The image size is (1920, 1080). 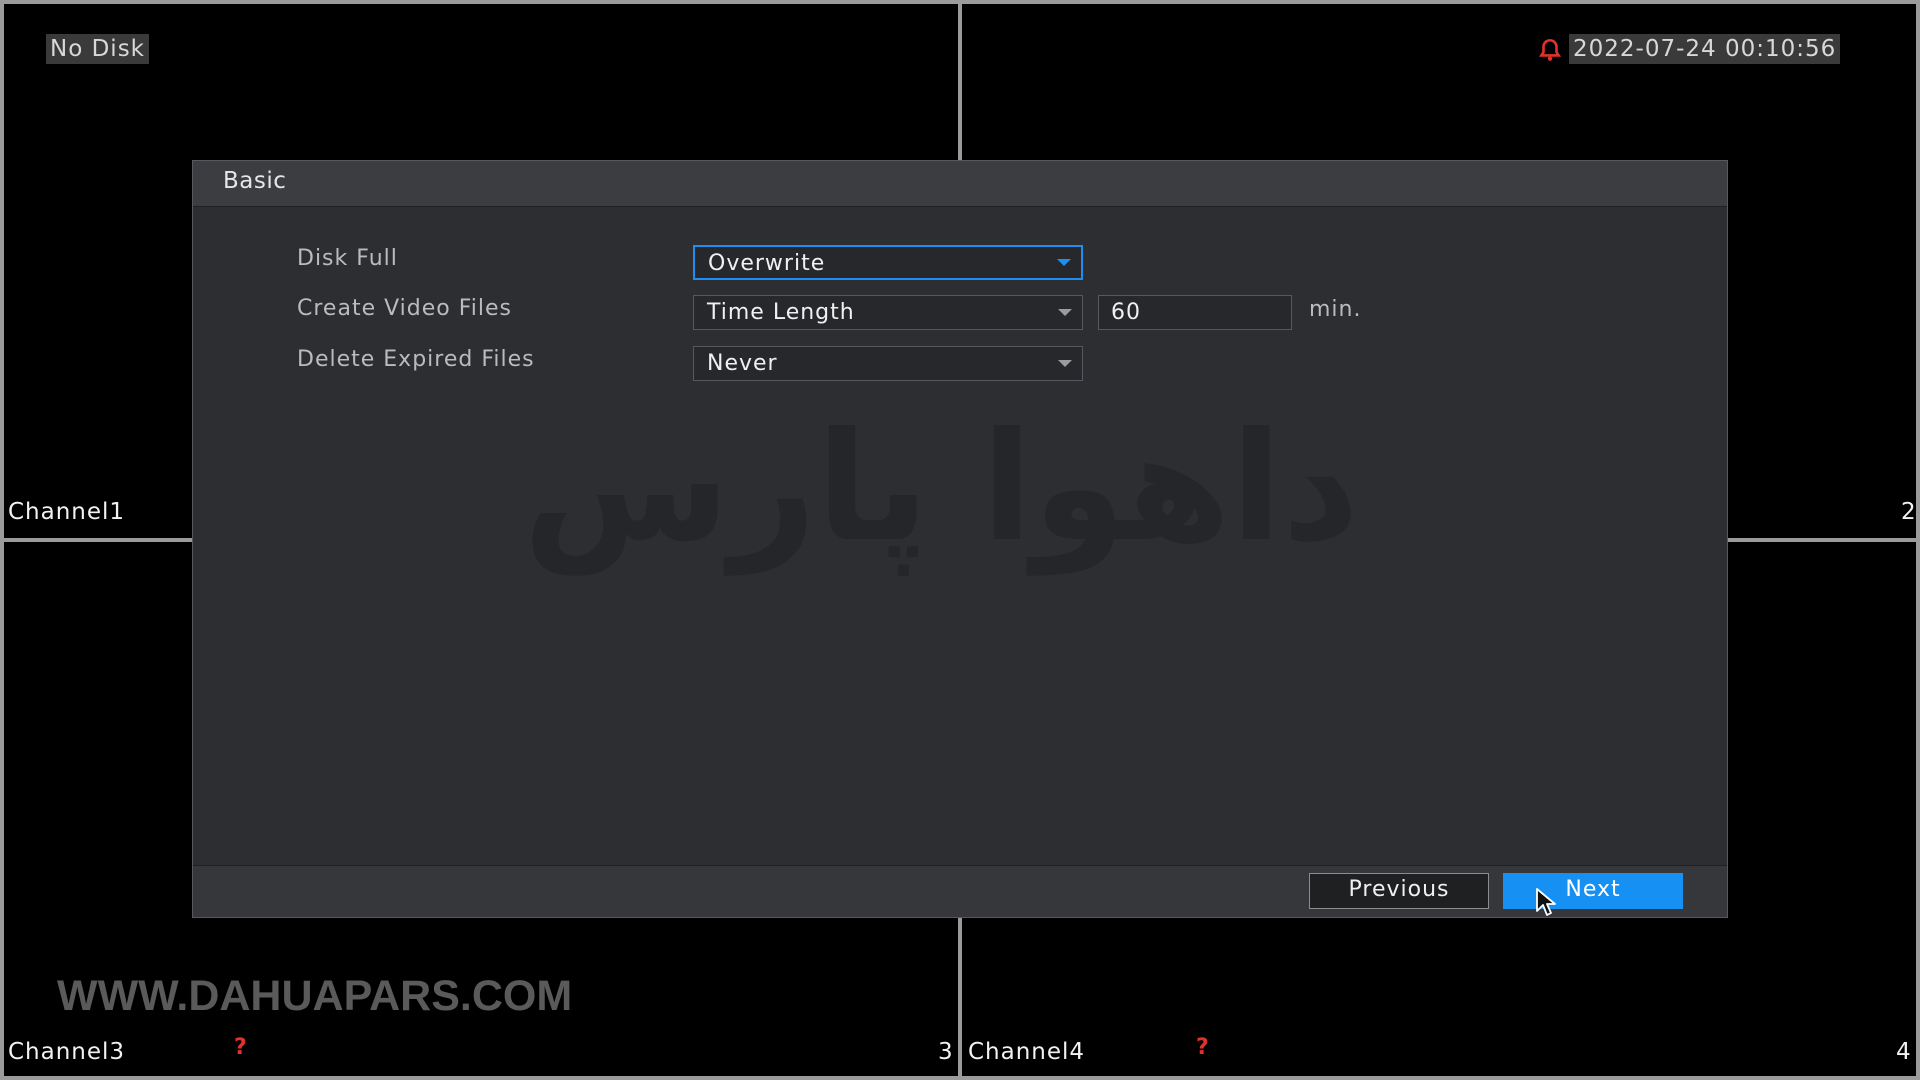 I want to click on dialog-footer: Previous Next, so click(x=960, y=891).